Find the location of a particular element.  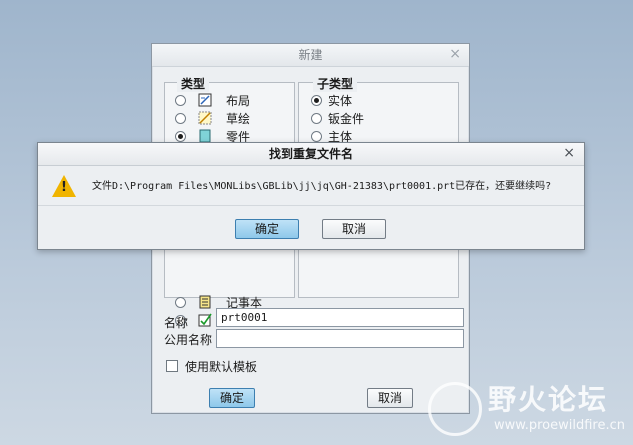

use-default-template-checkbox is located at coordinates (172, 366).